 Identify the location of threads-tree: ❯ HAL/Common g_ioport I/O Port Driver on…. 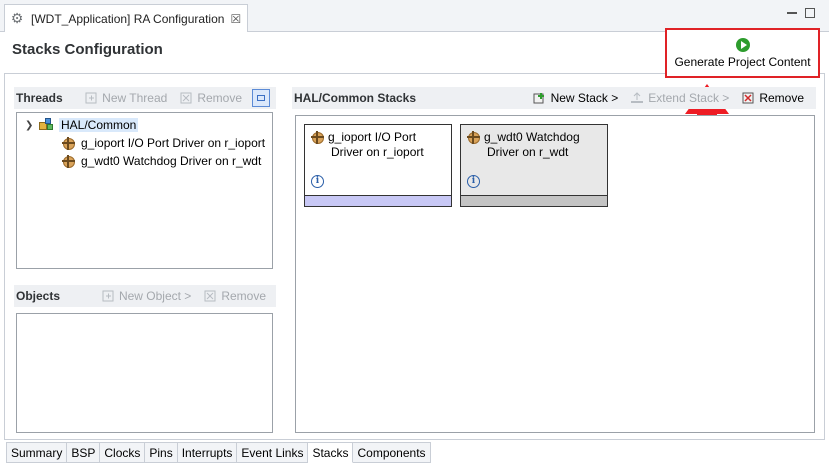
(144, 190).